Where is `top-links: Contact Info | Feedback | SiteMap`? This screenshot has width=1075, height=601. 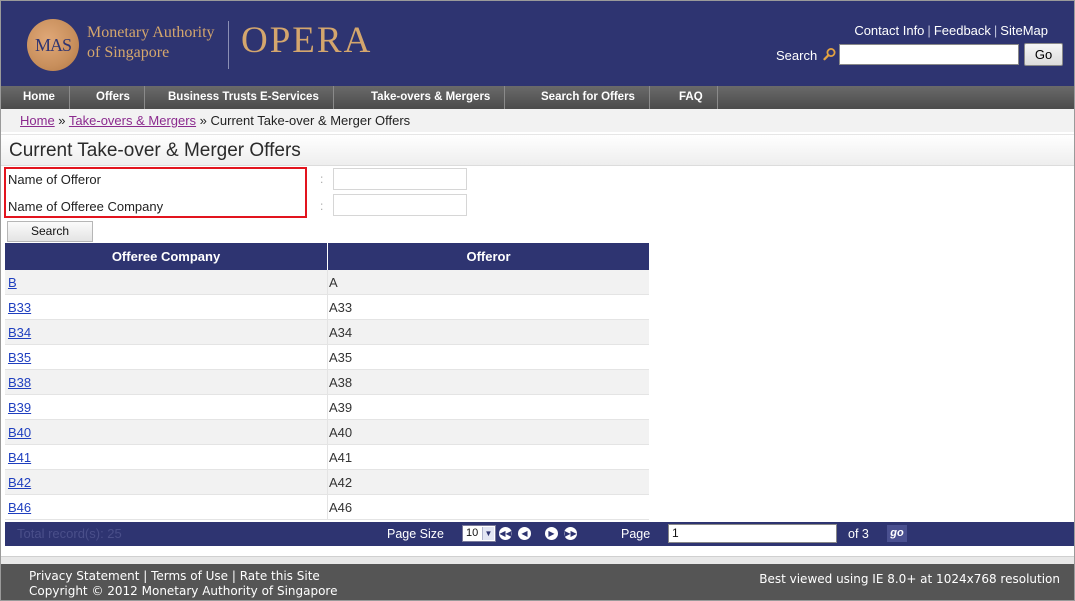
top-links: Contact Info | Feedback | SiteMap is located at coordinates (951, 30).